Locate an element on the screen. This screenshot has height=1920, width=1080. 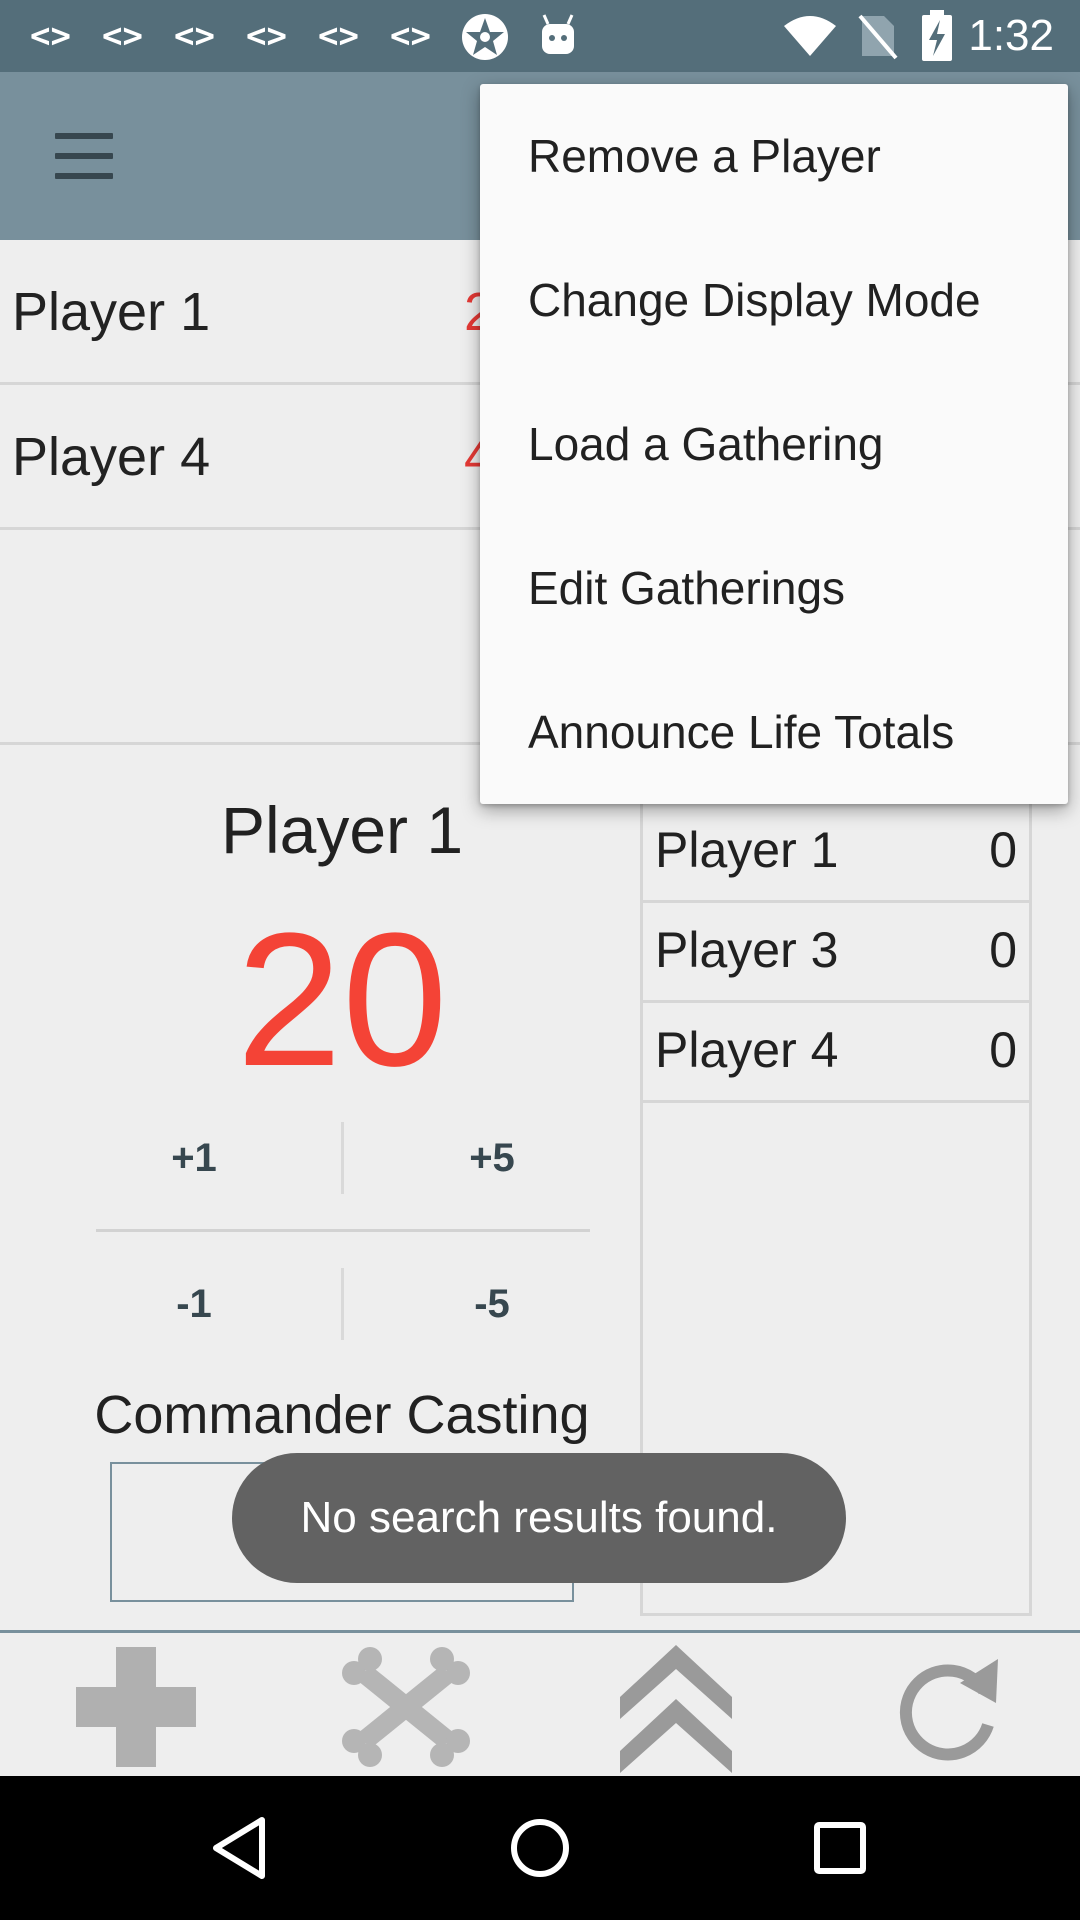
wifi-icon is located at coordinates (810, 36).